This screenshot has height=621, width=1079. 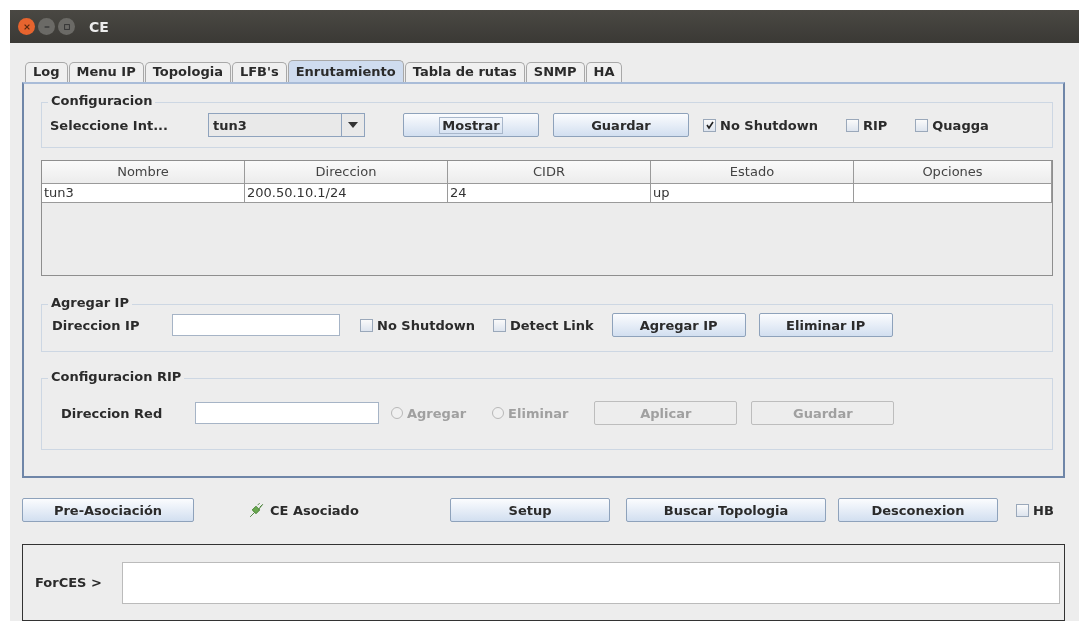 What do you see at coordinates (530, 510) in the screenshot?
I see `button: Setup` at bounding box center [530, 510].